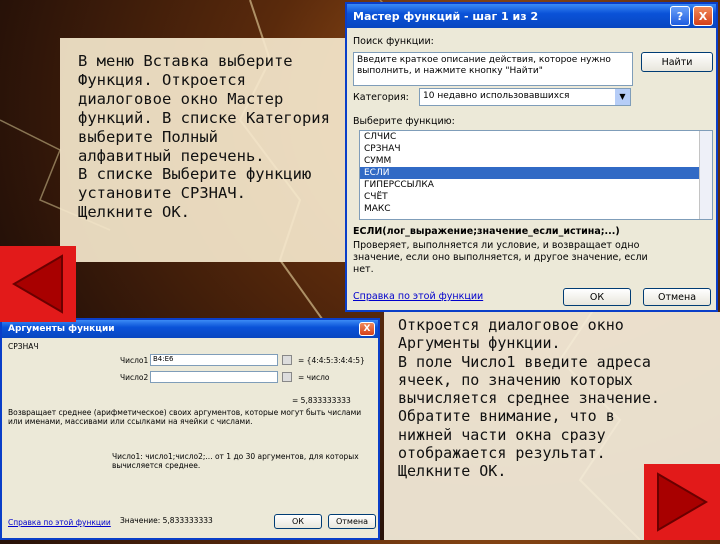 The image size is (720, 544). Describe the element at coordinates (134, 377) in the screenshot. I see `arg2-label: Число2` at that location.